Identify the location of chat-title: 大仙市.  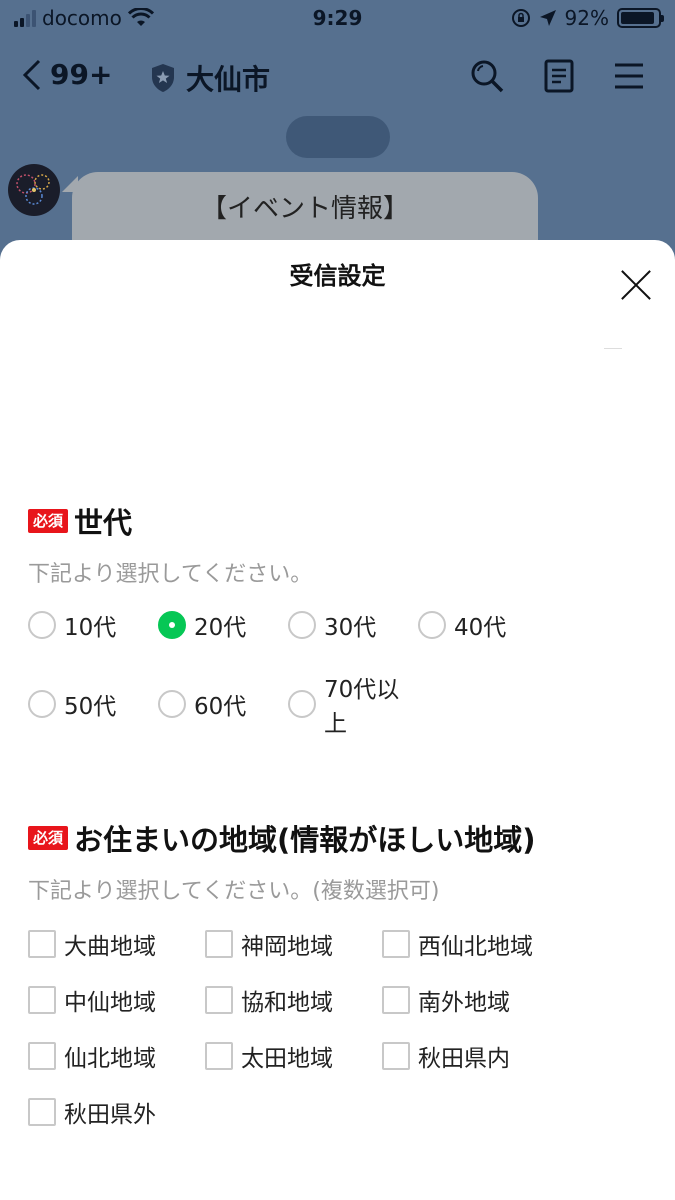
(210, 78).